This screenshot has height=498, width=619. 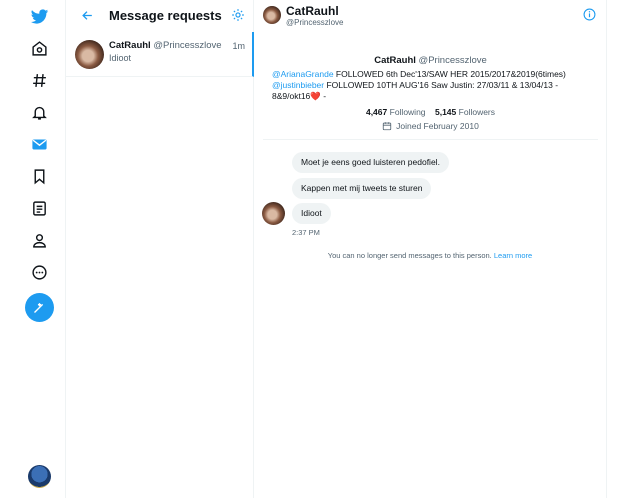 I want to click on sender-handle: @Princesszlove, so click(x=187, y=45).